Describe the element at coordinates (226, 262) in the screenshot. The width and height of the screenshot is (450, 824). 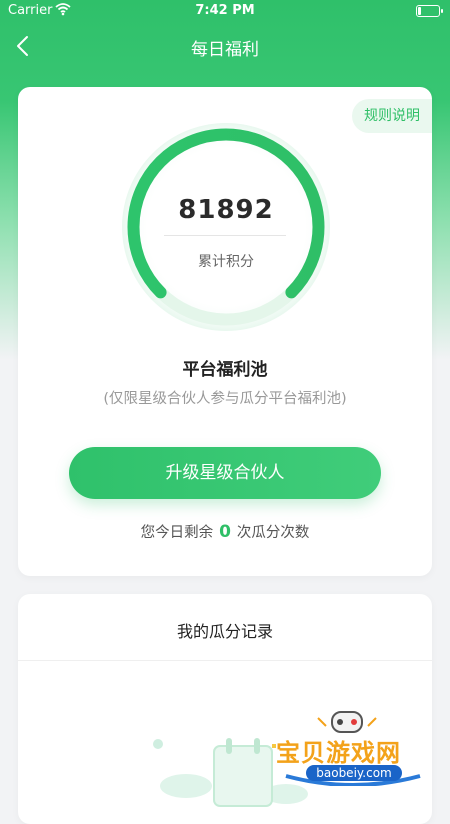
I see `points-label: 累计积分` at that location.